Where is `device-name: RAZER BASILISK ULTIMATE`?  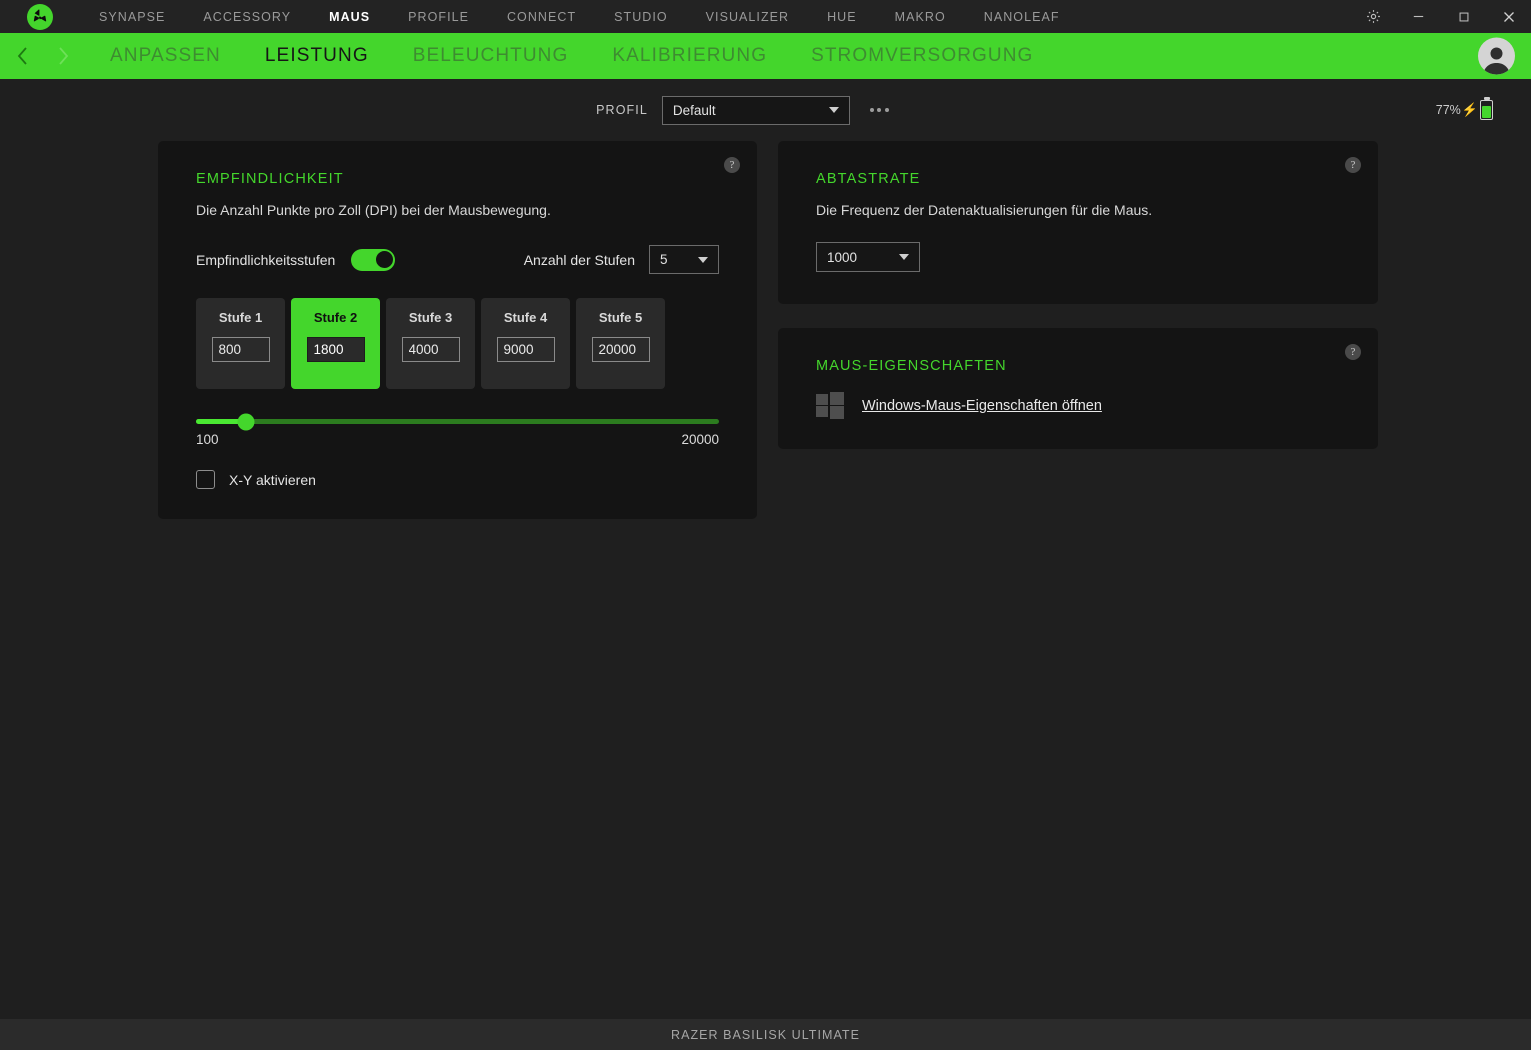 device-name: RAZER BASILISK ULTIMATE is located at coordinates (765, 1034).